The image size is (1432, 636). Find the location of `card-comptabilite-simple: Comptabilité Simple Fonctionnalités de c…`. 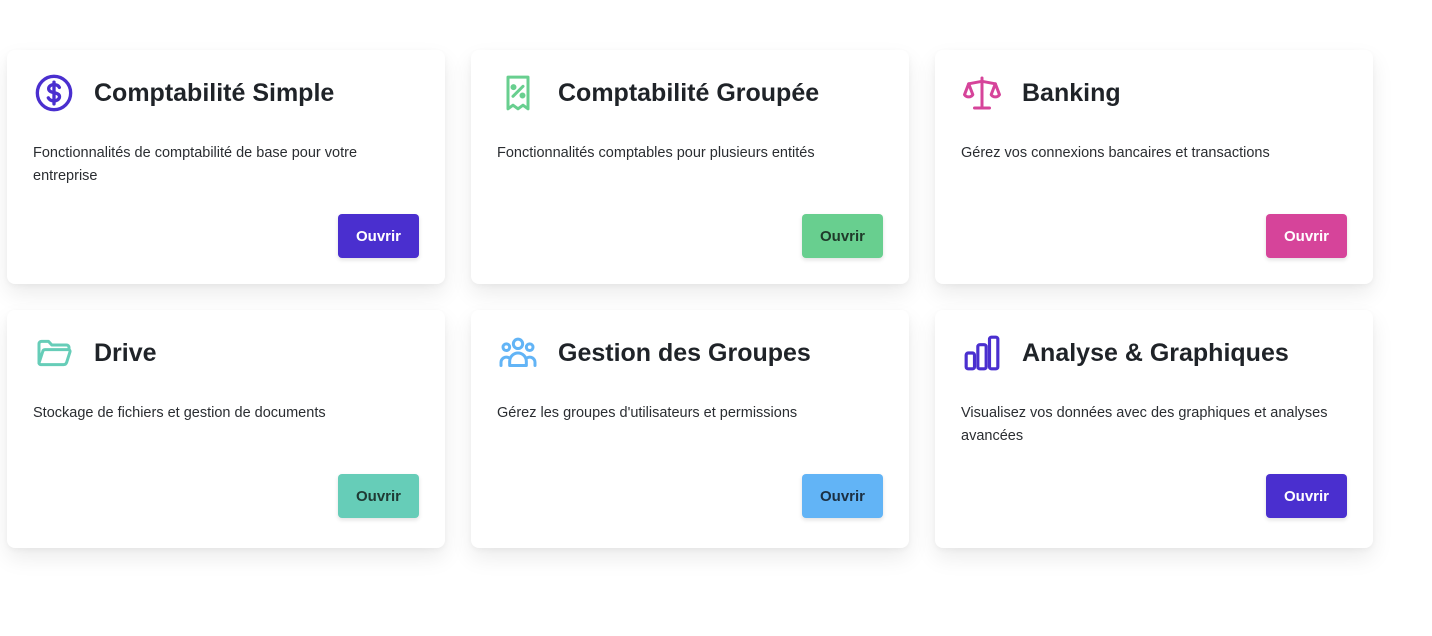

card-comptabilite-simple: Comptabilité Simple Fonctionnalités de c… is located at coordinates (226, 167).